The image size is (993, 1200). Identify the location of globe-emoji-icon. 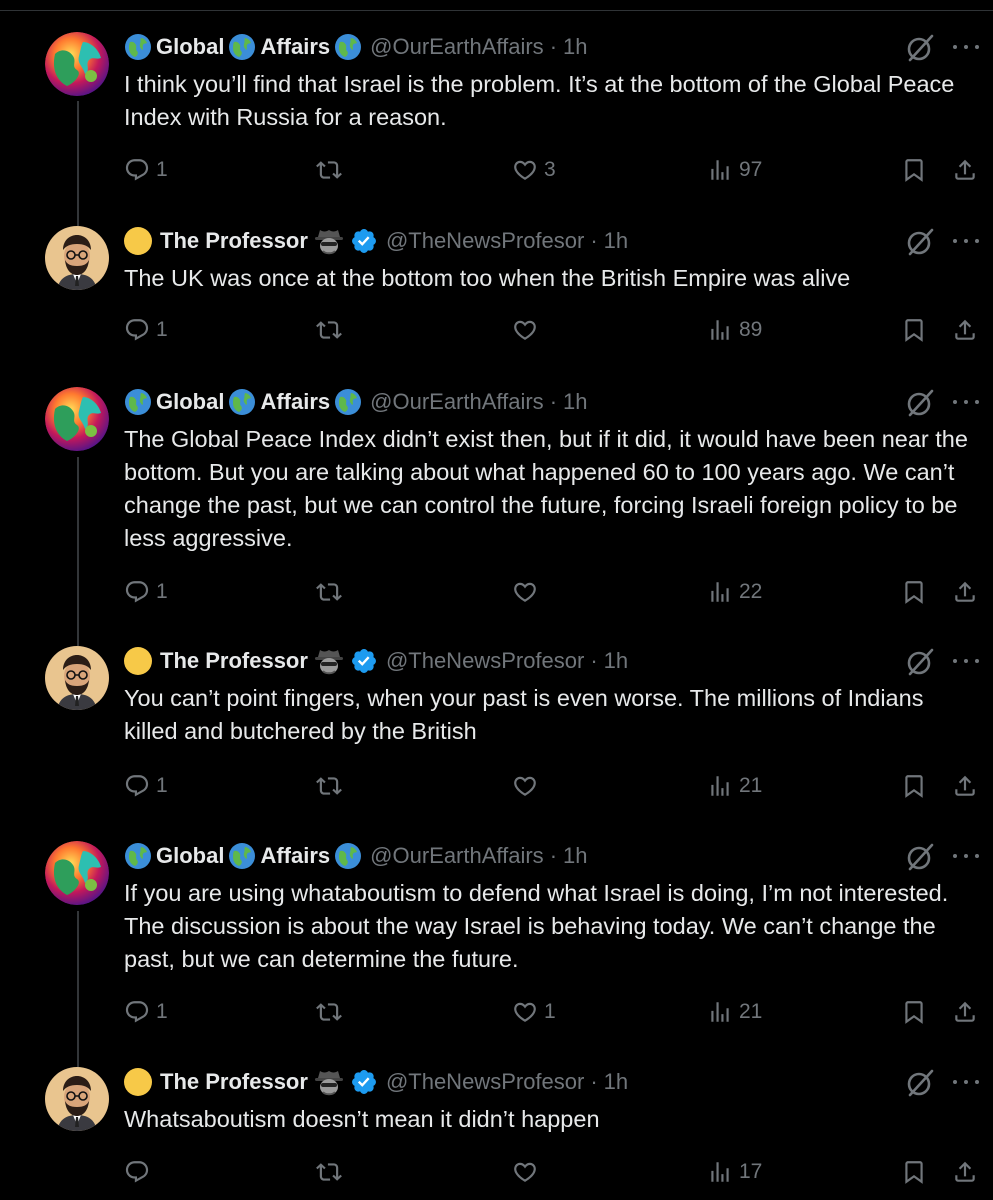
(348, 856).